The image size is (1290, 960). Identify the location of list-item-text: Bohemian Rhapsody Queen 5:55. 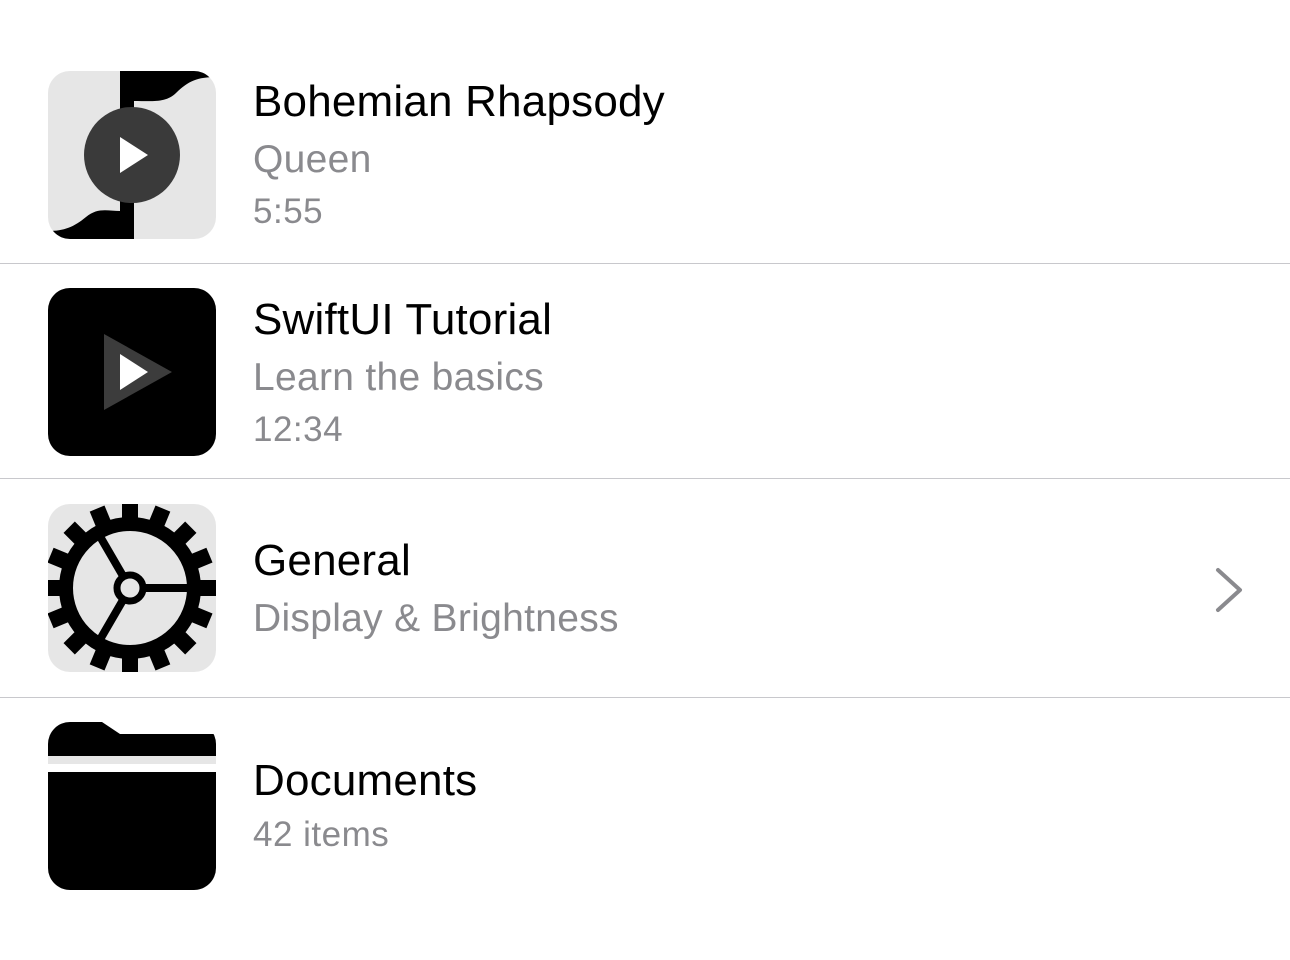
(459, 155).